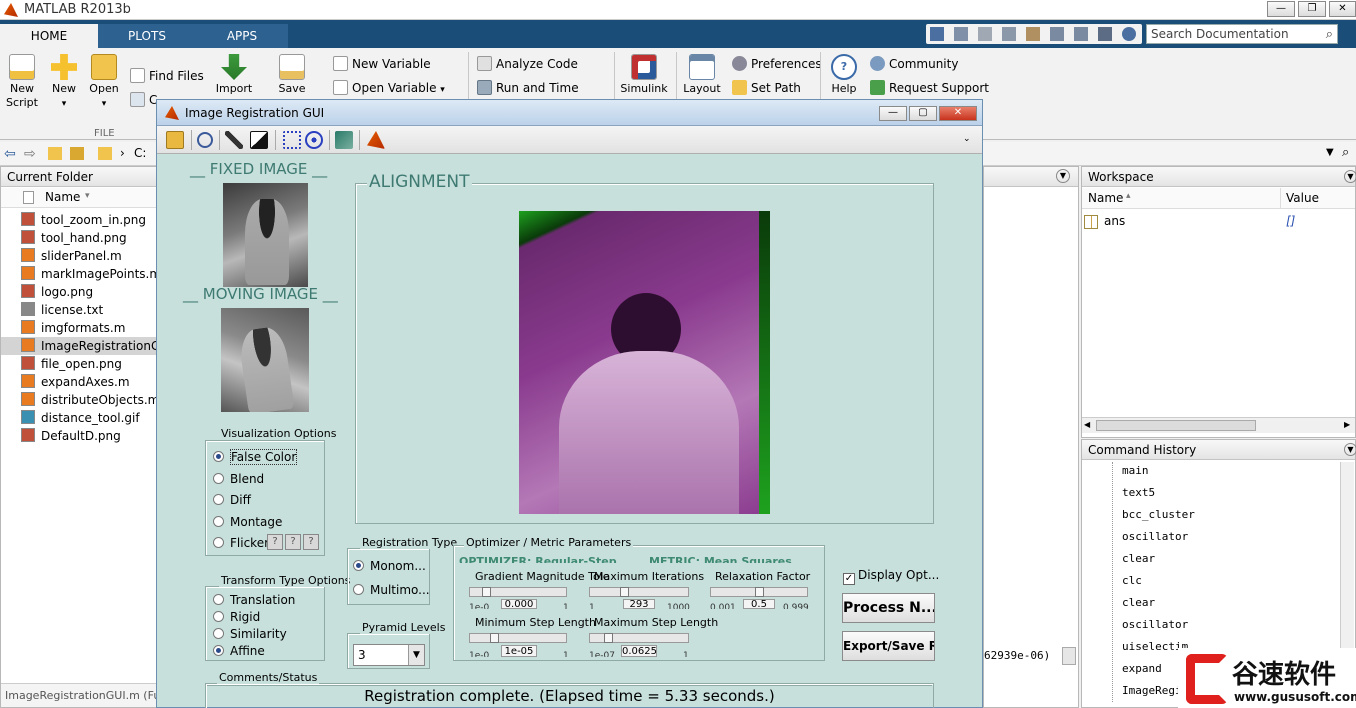 The image size is (1356, 708). Describe the element at coordinates (639, 638) in the screenshot. I see `max-step-length-slider` at that location.